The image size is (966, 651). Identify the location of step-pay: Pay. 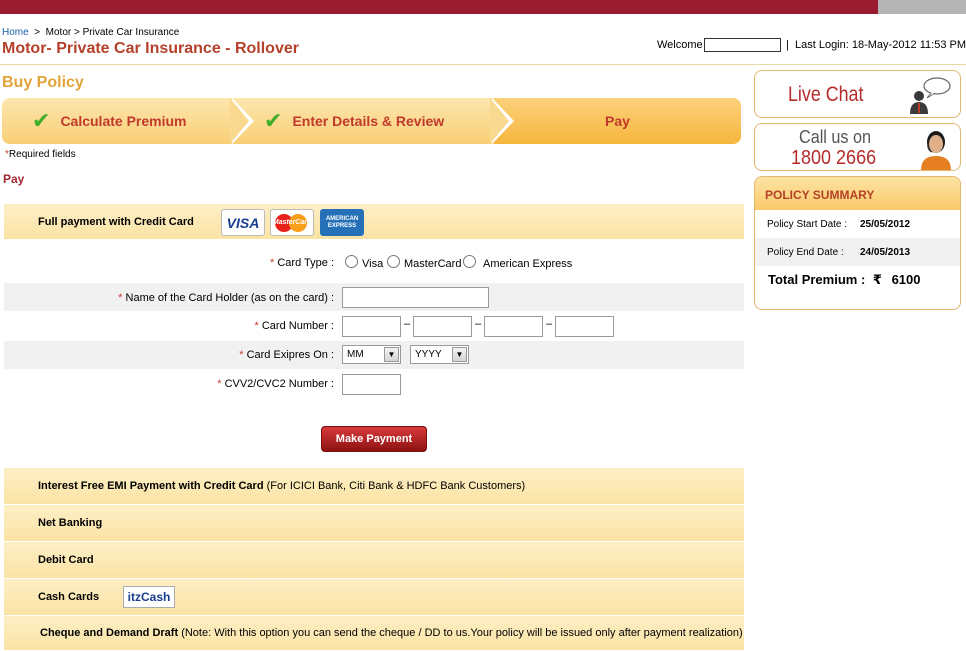
(617, 121).